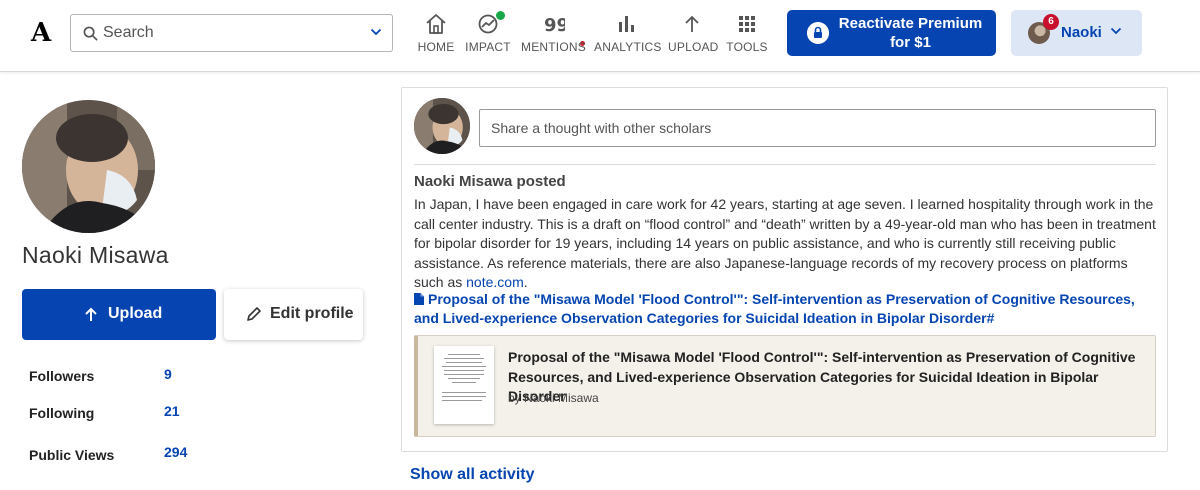  Describe the element at coordinates (436, 24) in the screenshot. I see `home-icon` at that location.